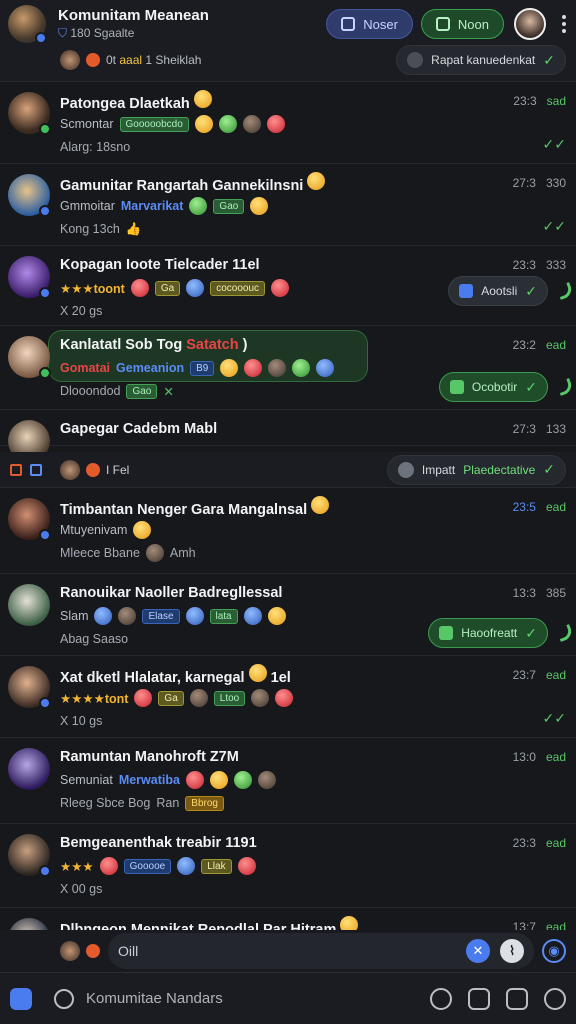  I want to click on timestamp: 13:0 ead, so click(539, 757).